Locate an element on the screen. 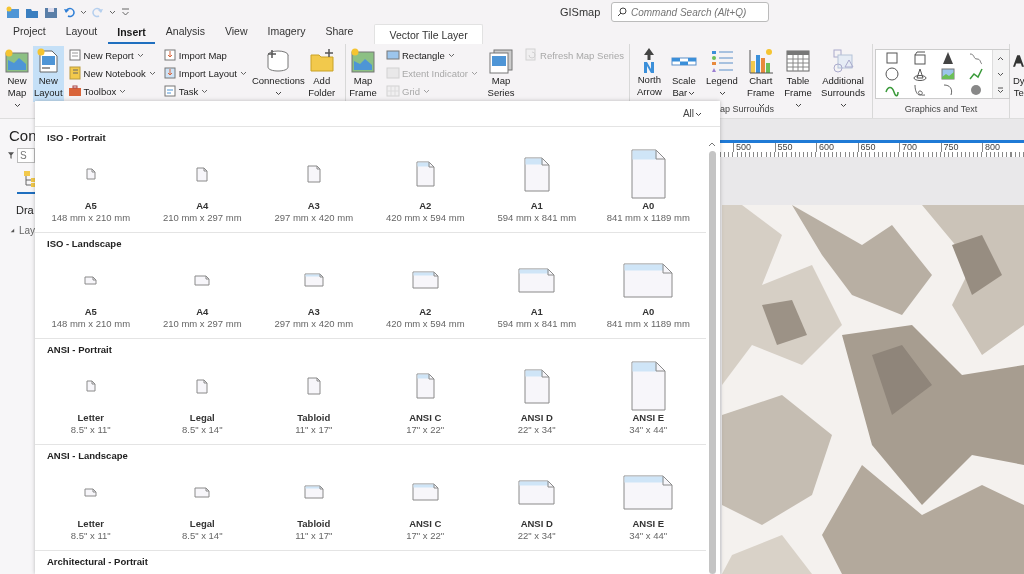  ribbon-button: New Report is located at coordinates (111, 55).